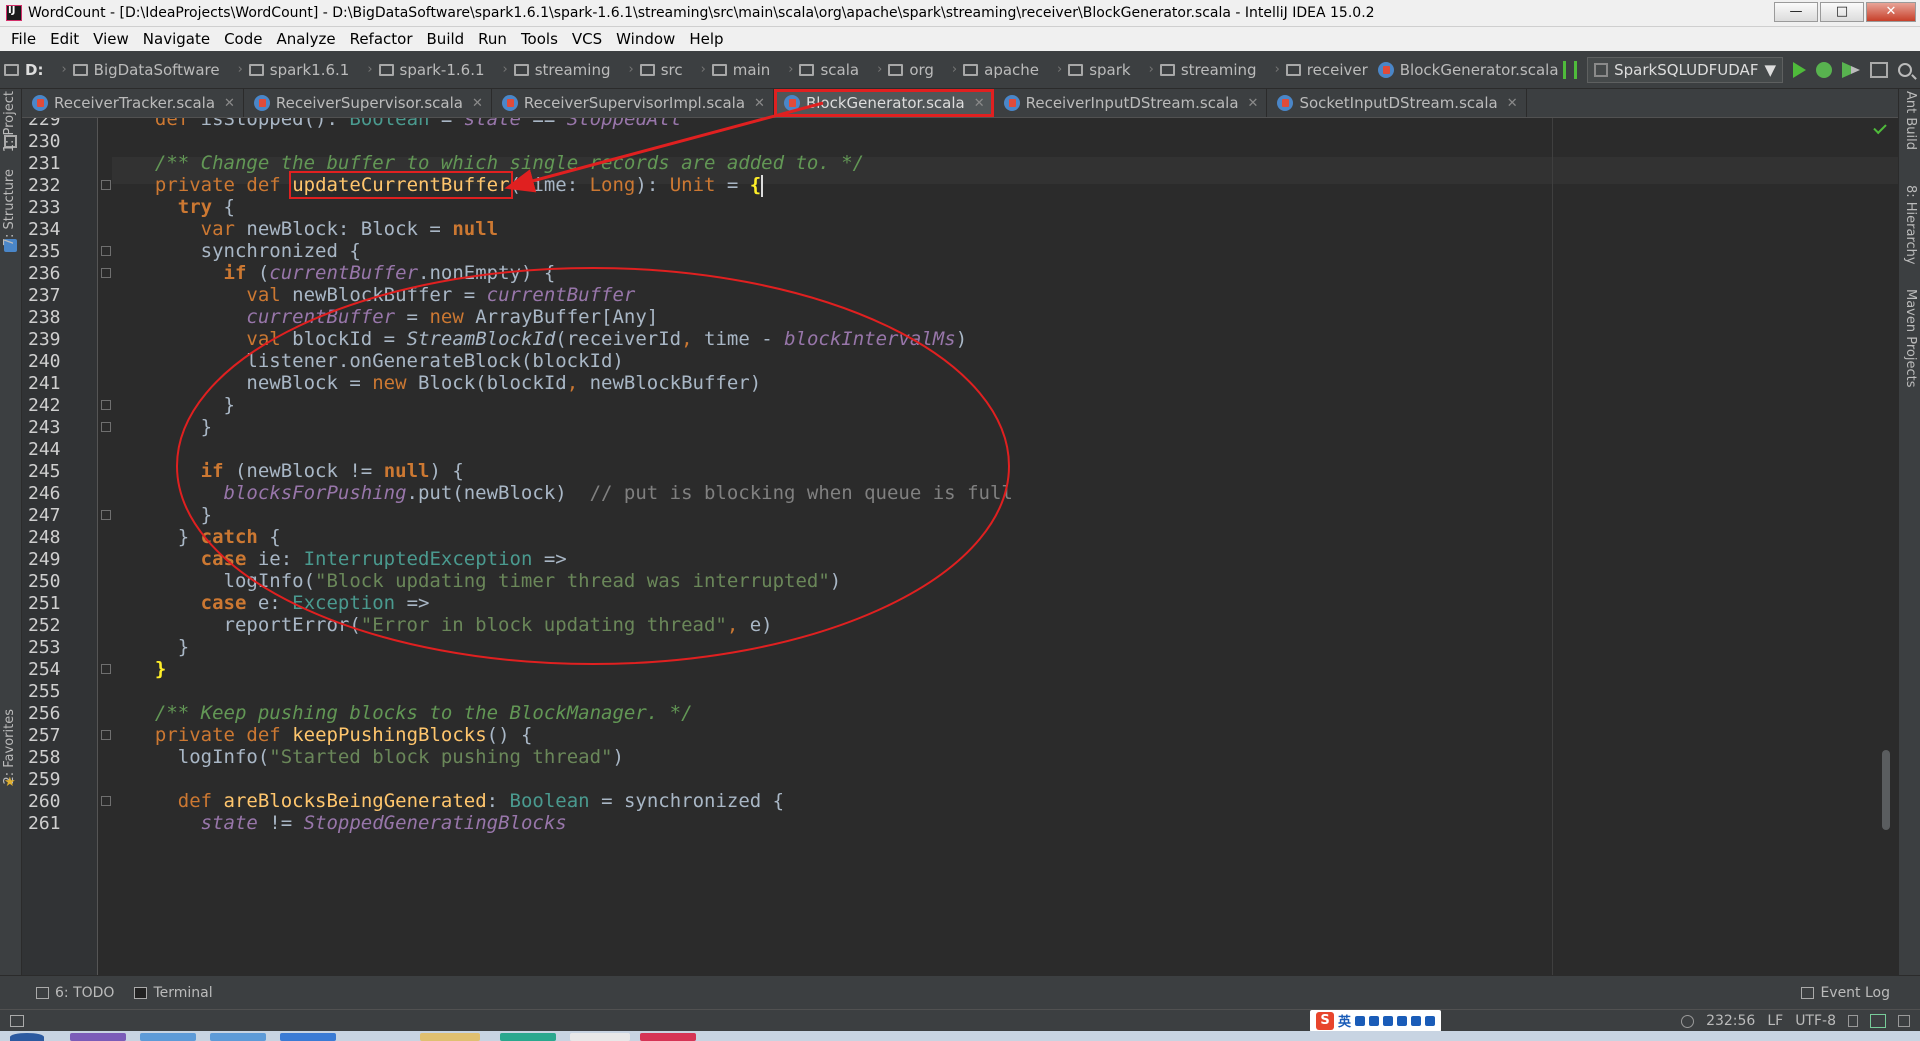  What do you see at coordinates (1815, 1021) in the screenshot?
I see `file-encoding: UTF-8` at bounding box center [1815, 1021].